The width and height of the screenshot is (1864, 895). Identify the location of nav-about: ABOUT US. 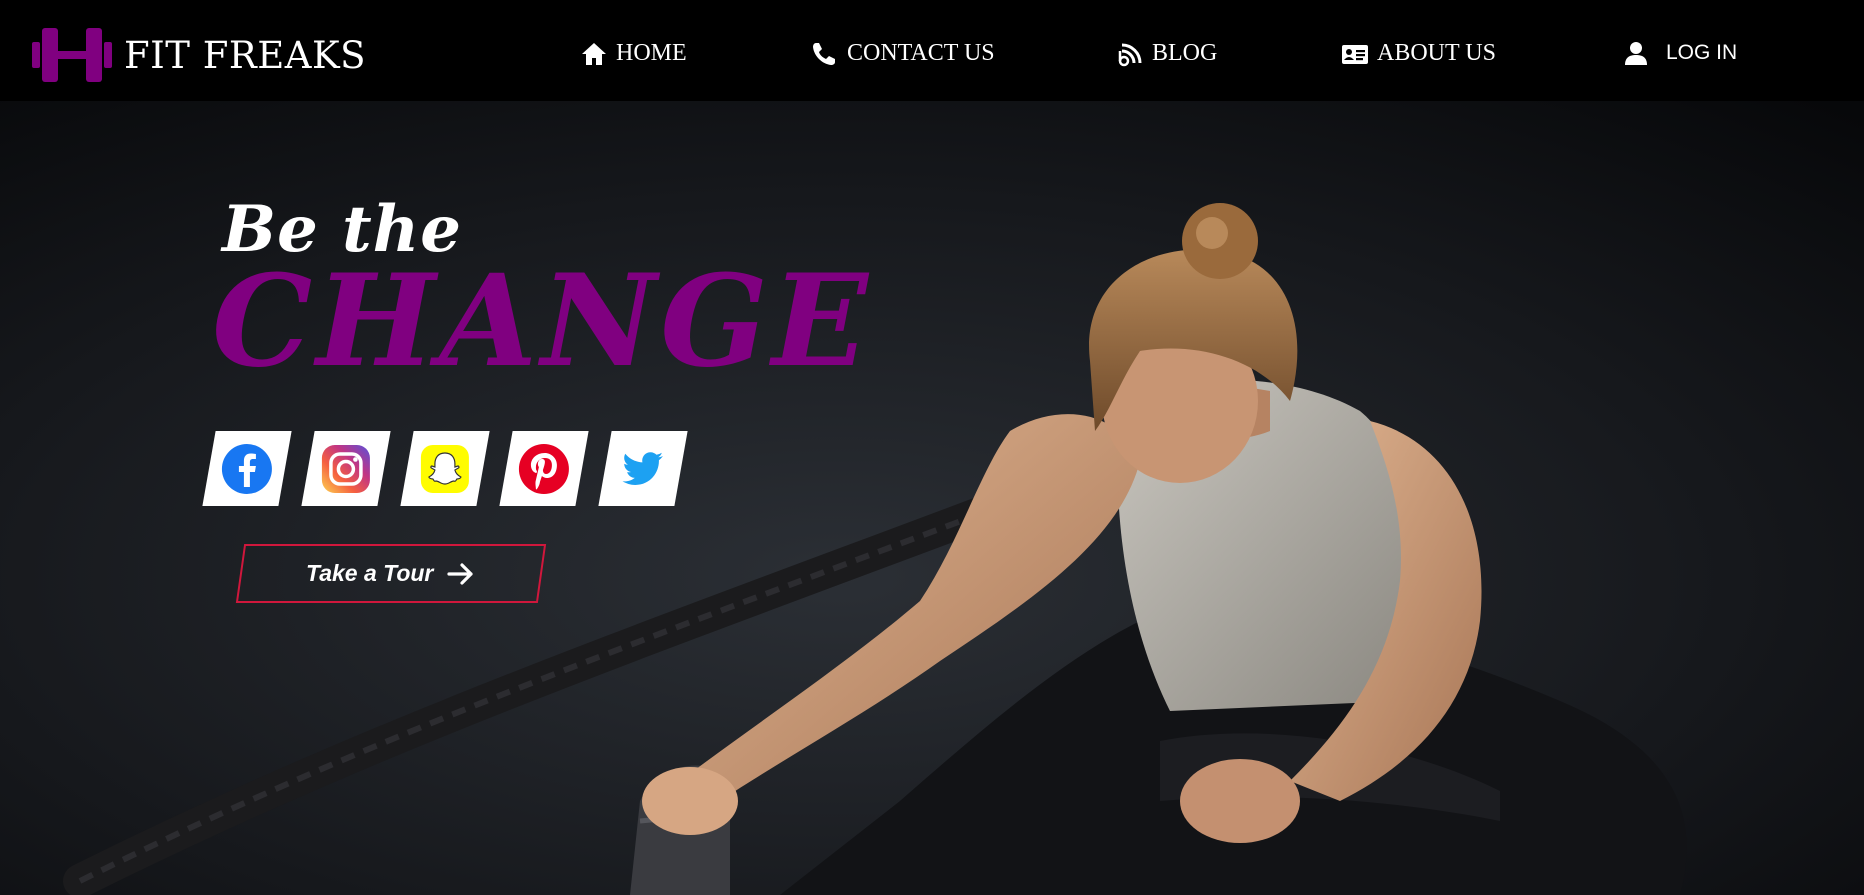
(1418, 53).